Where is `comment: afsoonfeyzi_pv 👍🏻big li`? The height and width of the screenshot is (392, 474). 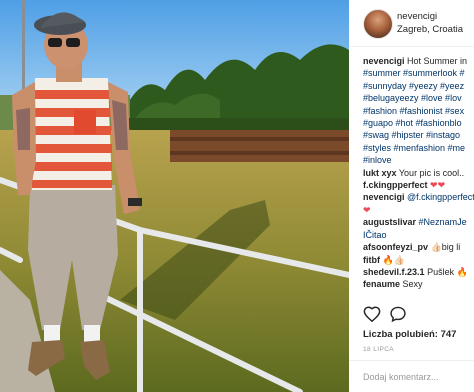 comment: afsoonfeyzi_pv 👍🏻big li is located at coordinates (418, 247).